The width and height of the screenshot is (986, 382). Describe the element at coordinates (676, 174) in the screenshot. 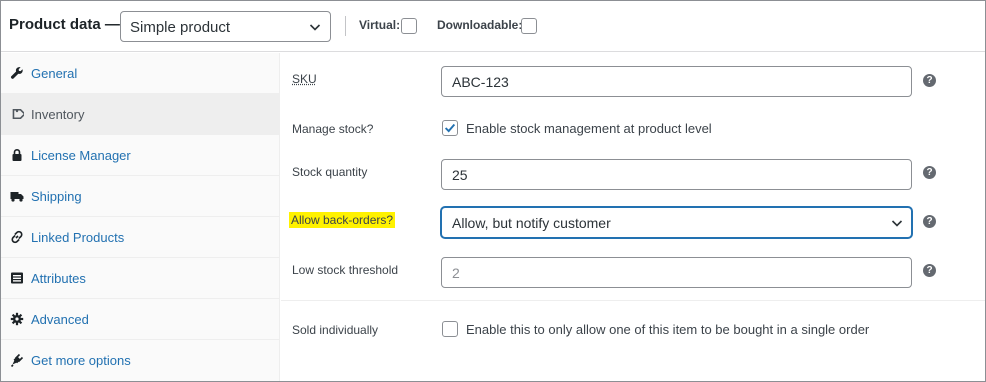

I see `stock-quantity-input: 25` at that location.